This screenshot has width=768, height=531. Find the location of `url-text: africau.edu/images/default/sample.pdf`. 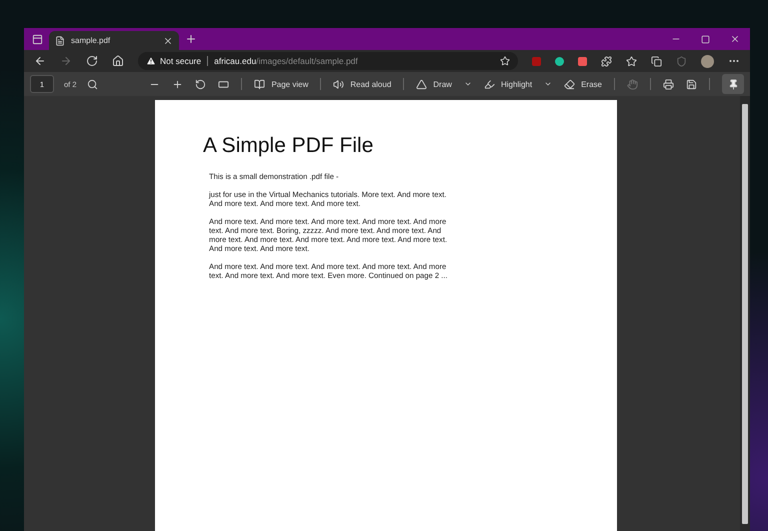

url-text: africau.edu/images/default/sample.pdf is located at coordinates (286, 61).